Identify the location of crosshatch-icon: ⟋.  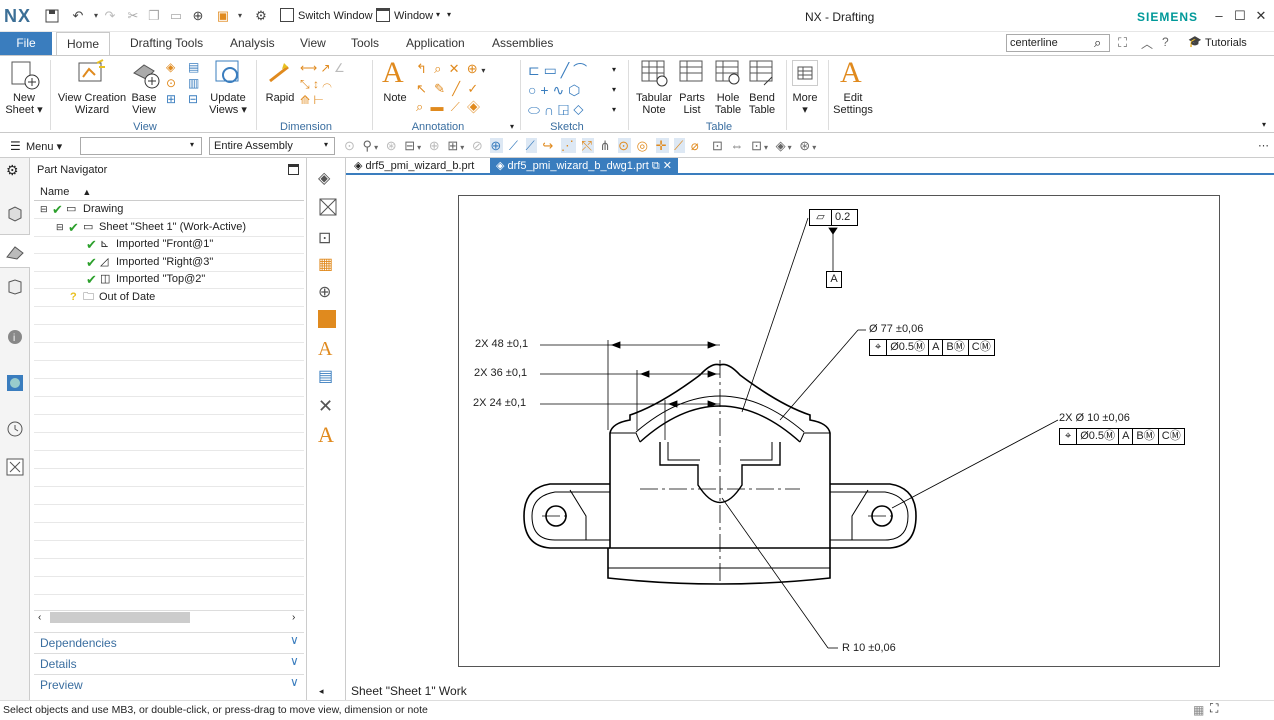
(455, 106).